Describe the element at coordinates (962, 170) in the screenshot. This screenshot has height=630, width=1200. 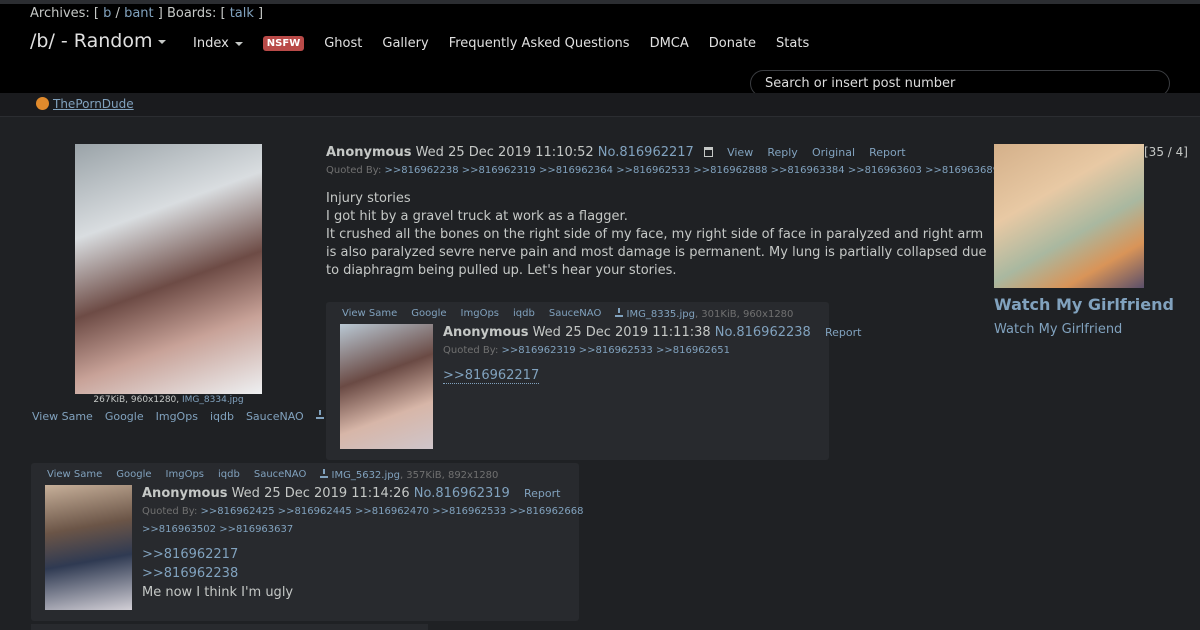
I see `quote-link: >>816963689` at that location.